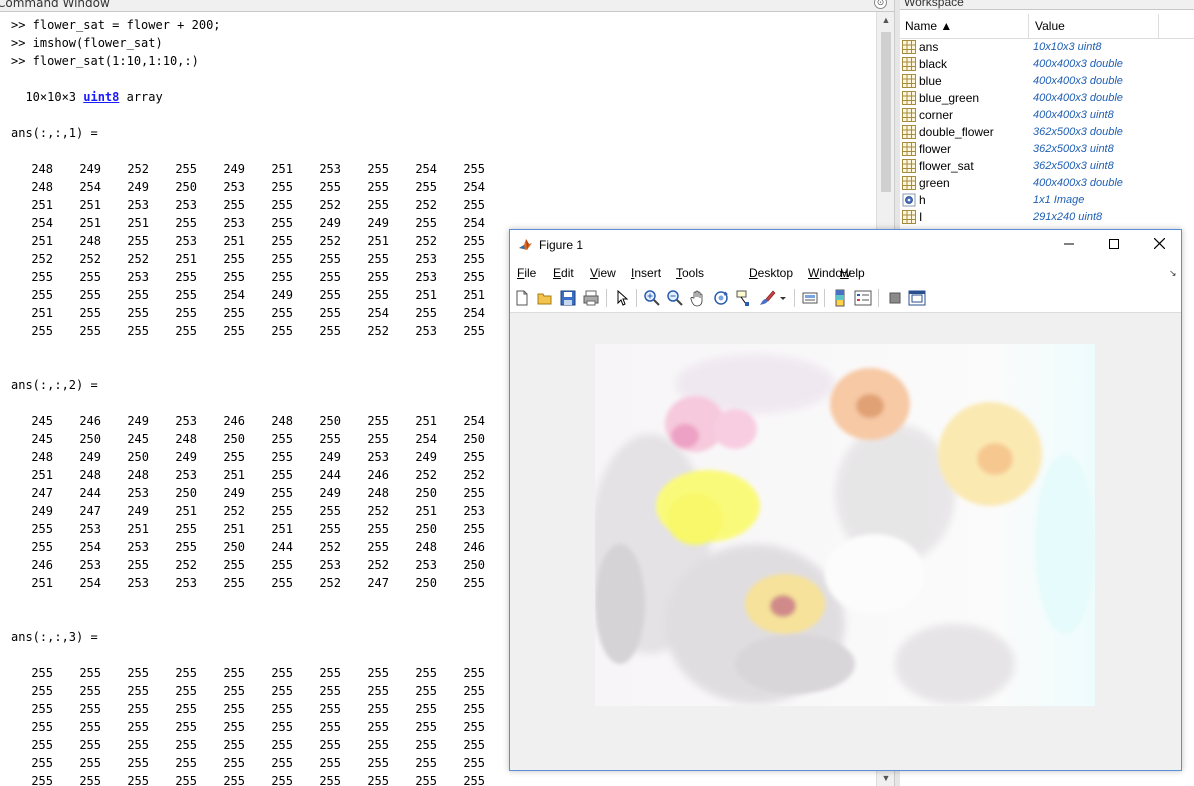  Describe the element at coordinates (810, 298) in the screenshot. I see `link-plot-icon` at that location.